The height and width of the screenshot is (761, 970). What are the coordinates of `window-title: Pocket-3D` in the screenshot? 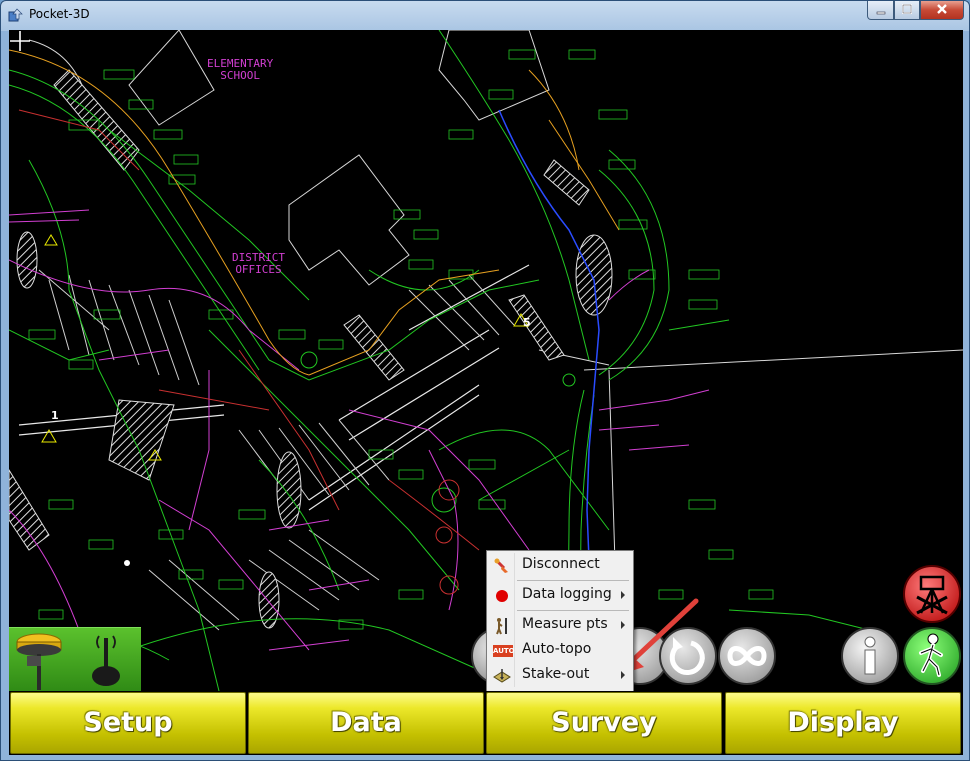 It's located at (59, 14).